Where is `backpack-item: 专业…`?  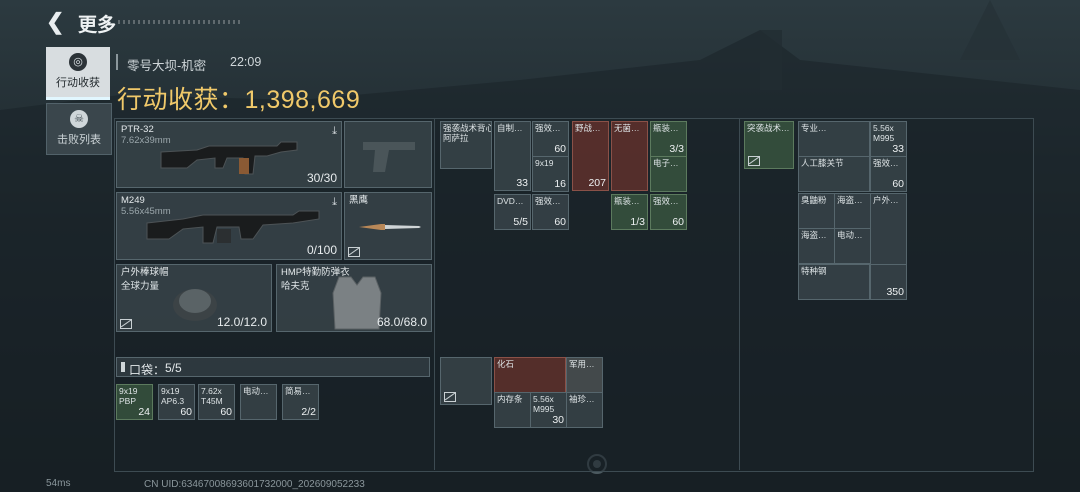 backpack-item: 专业… is located at coordinates (834, 139).